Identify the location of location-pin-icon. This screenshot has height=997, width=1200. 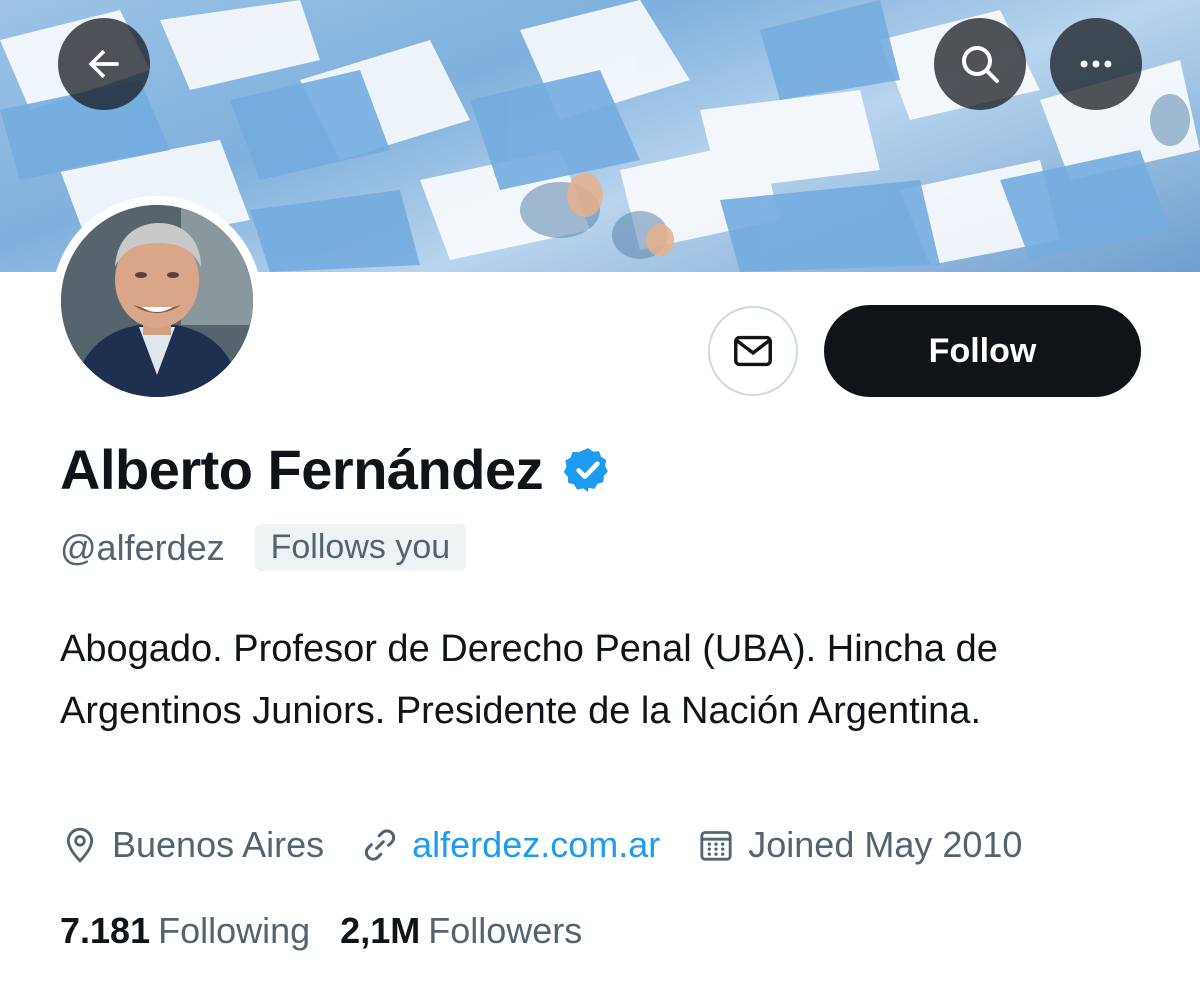
(80, 845).